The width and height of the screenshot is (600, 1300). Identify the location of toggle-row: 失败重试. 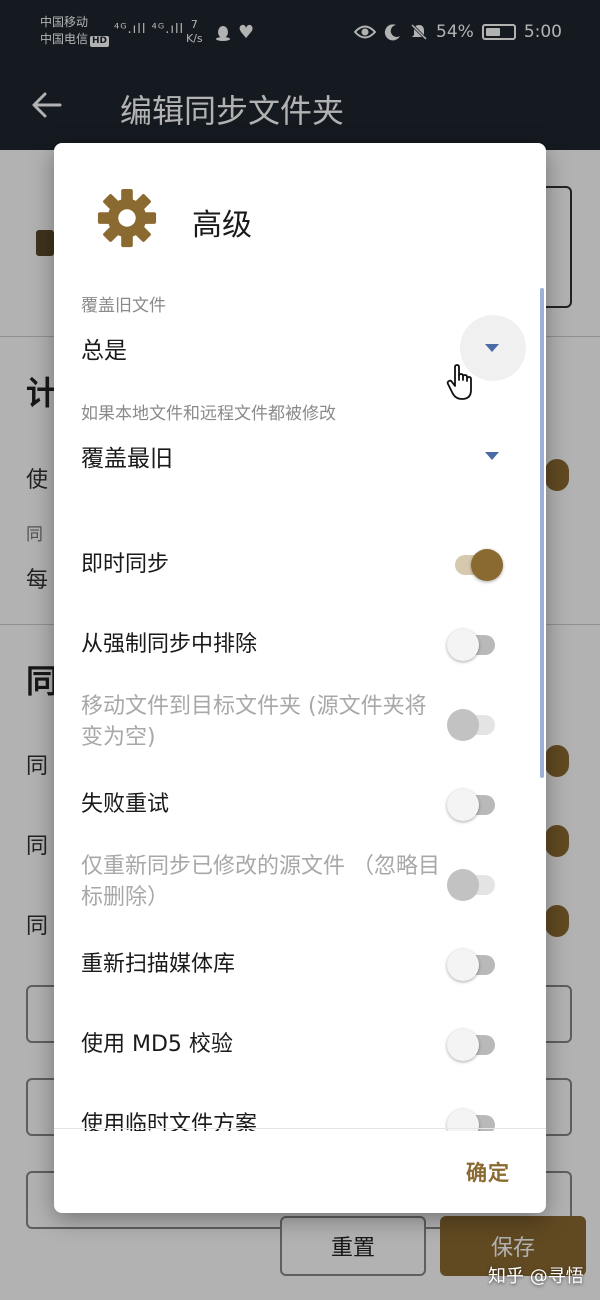
(300, 805).